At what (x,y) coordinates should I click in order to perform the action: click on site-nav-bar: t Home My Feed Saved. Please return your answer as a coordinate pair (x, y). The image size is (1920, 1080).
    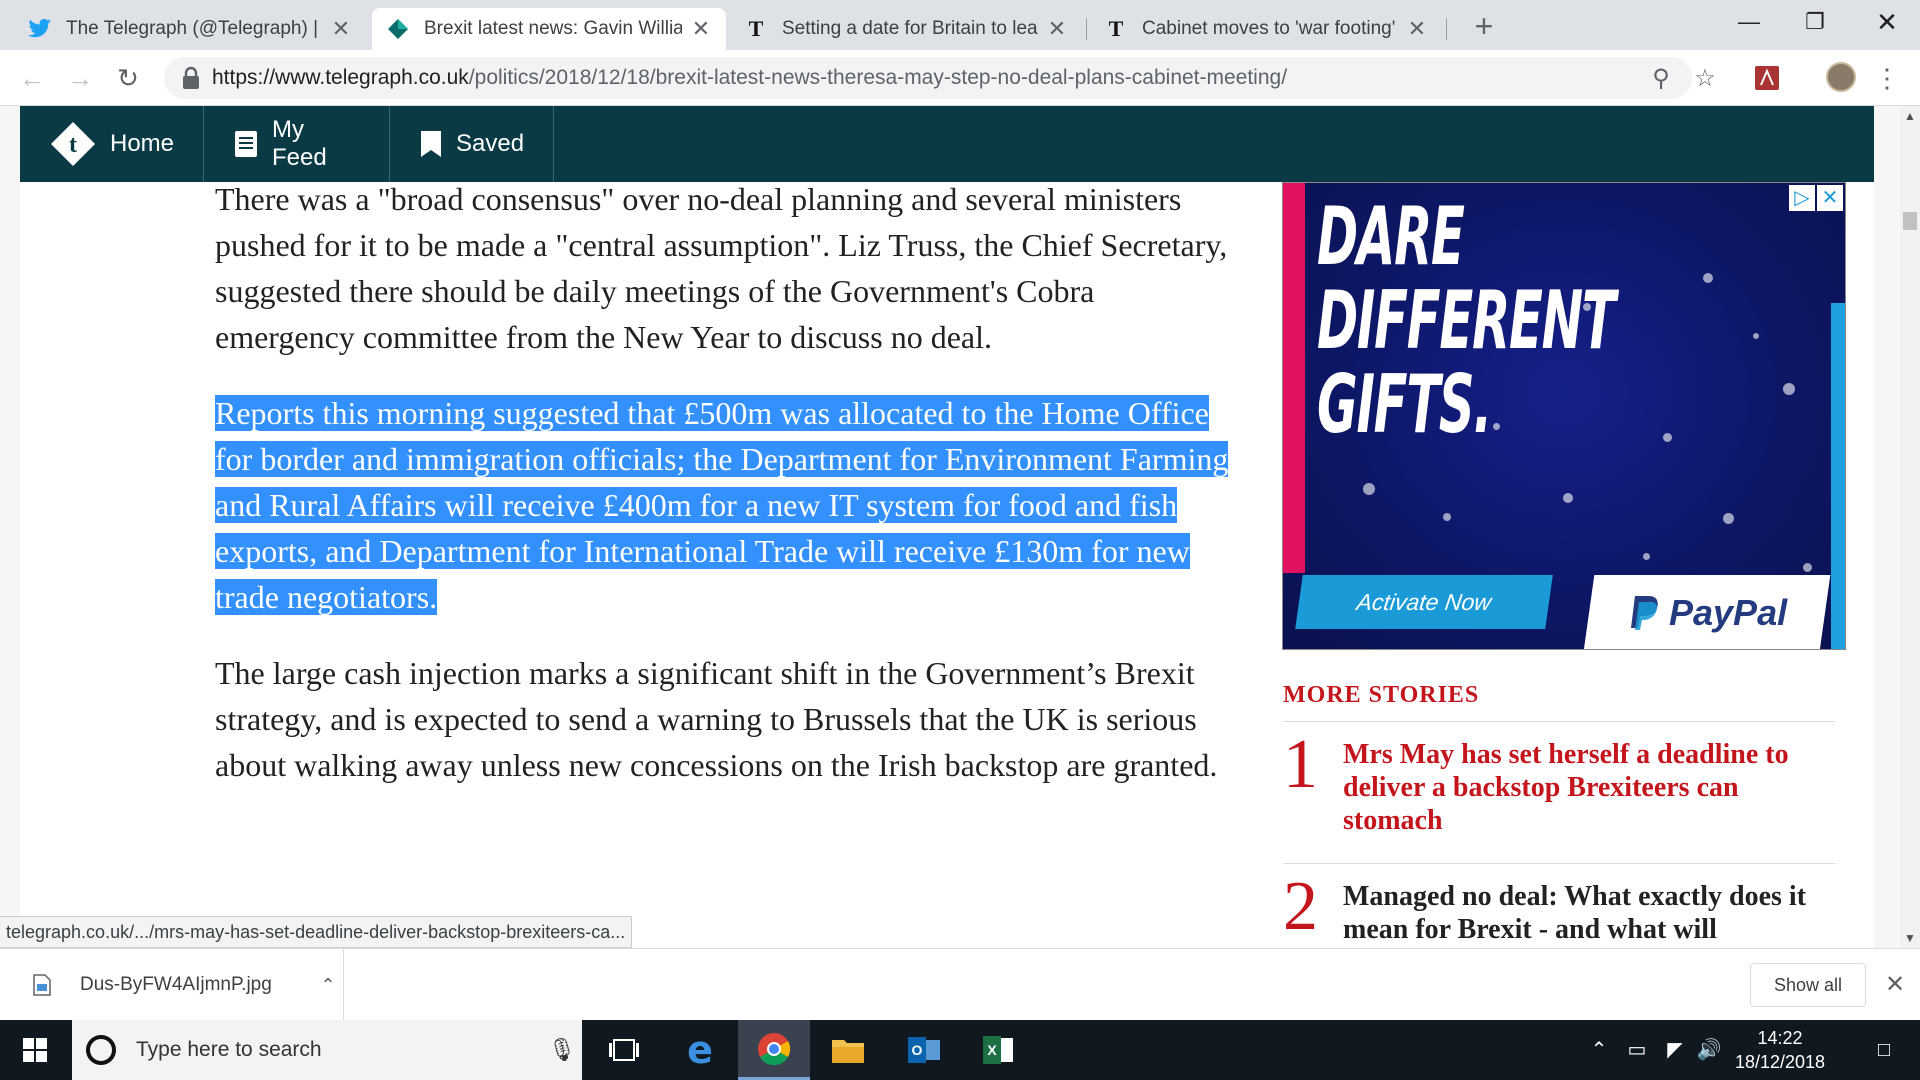
    Looking at the image, I should click on (947, 144).